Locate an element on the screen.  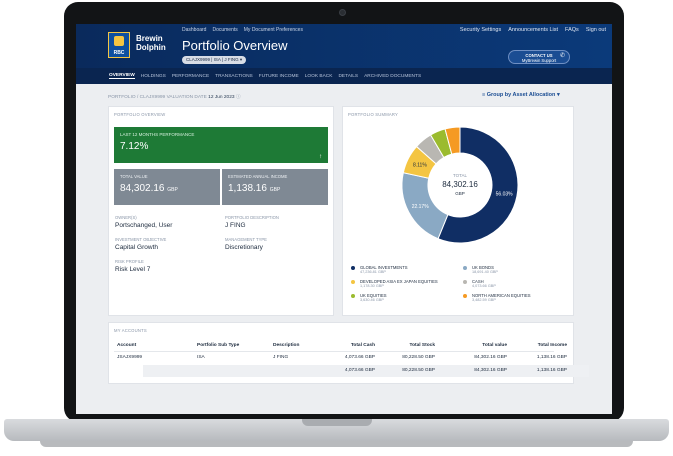
annual-income-value: 1,138.16 GBP is located at coordinates (254, 188).